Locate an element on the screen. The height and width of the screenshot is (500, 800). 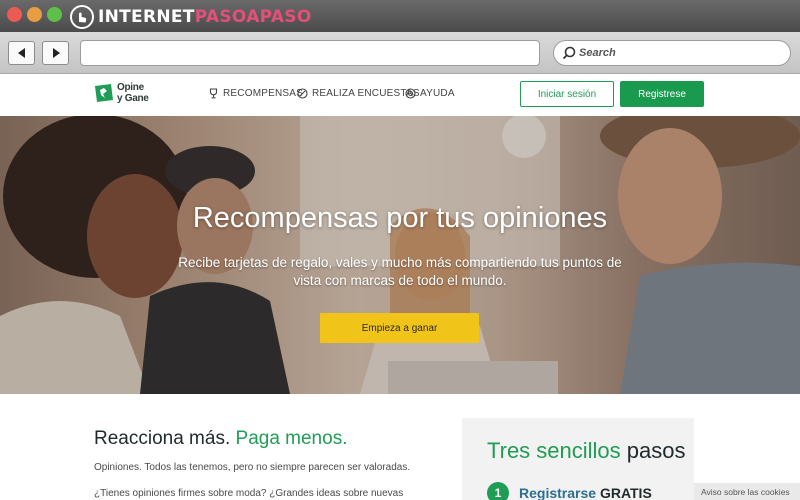
section-title-dark: Reacciona más. is located at coordinates (162, 438).